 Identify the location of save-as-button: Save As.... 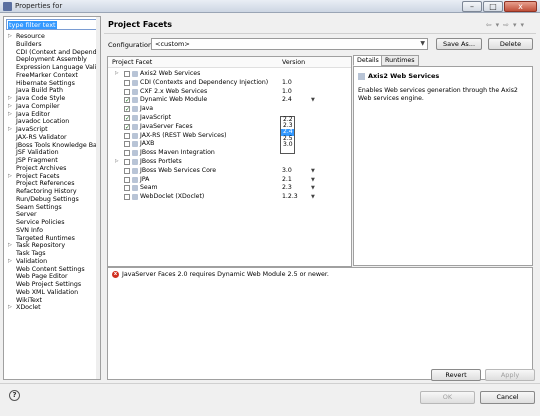
(459, 44).